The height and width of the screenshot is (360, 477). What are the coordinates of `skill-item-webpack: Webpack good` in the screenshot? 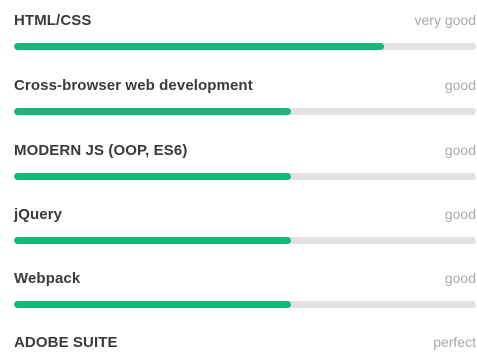 It's located at (245, 289).